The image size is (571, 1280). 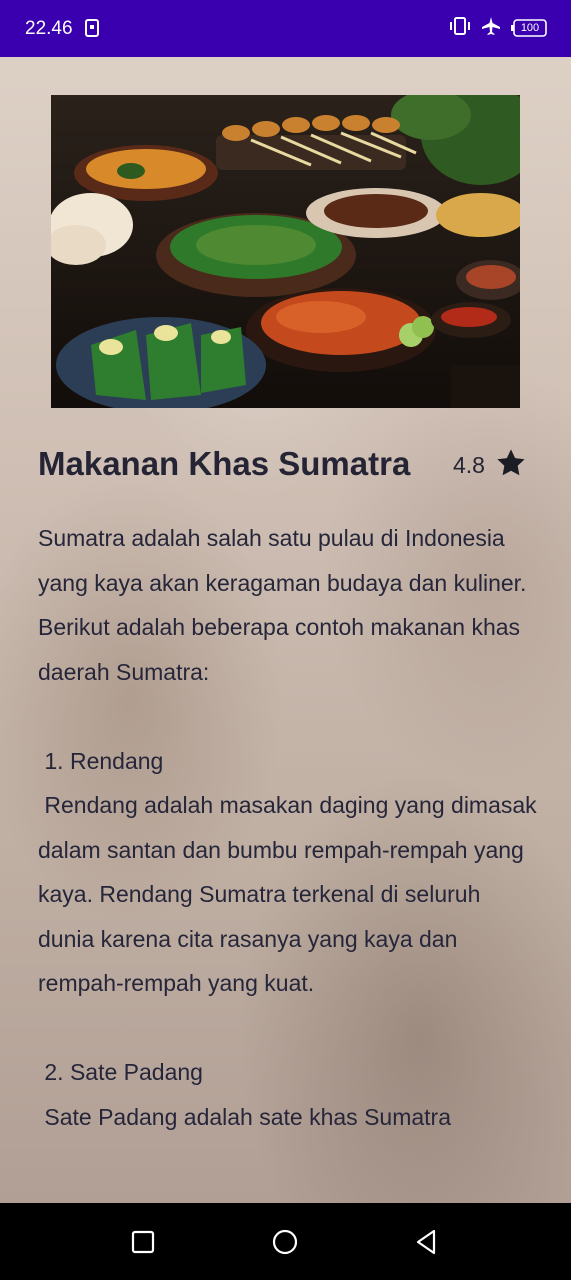 I want to click on sim-status-icon, so click(x=92, y=28).